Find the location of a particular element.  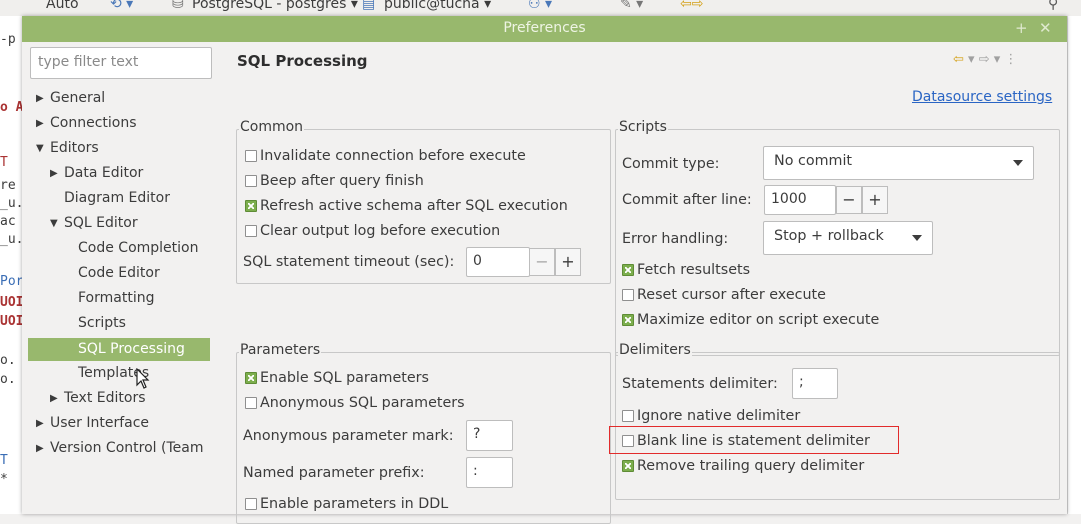

tree-item-code-completion: Code Completion is located at coordinates (130, 248).